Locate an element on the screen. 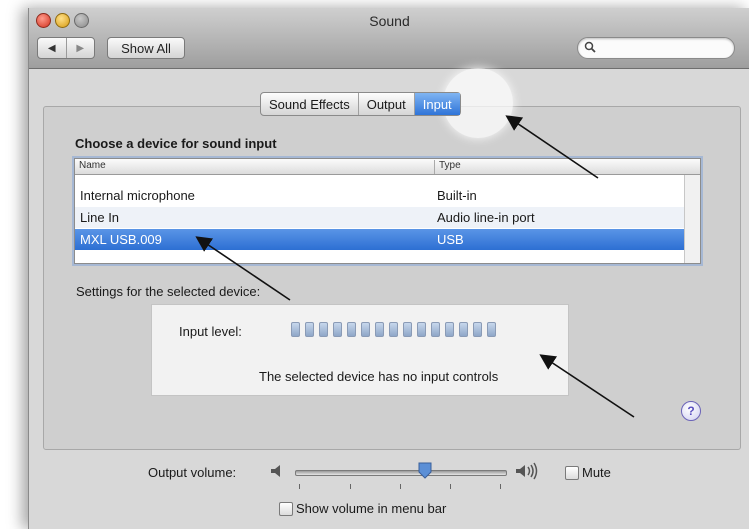 This screenshot has height=529, width=749. tab-input: Input is located at coordinates (436, 104).